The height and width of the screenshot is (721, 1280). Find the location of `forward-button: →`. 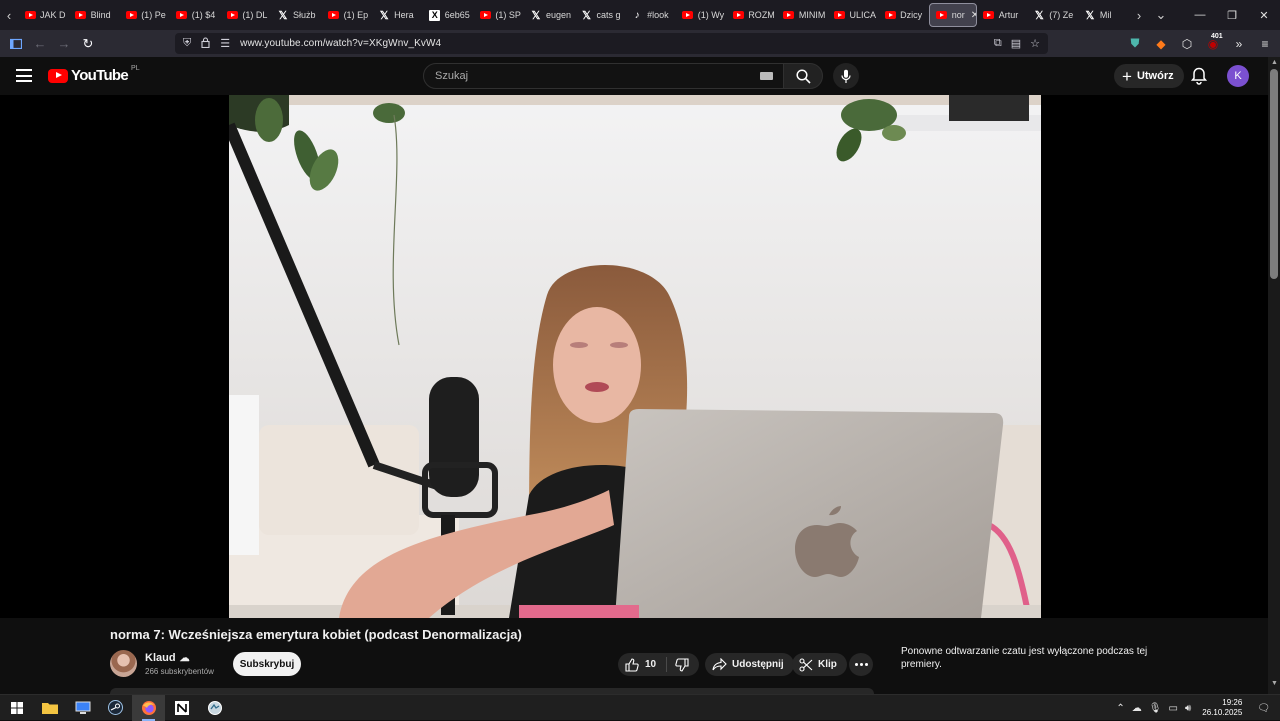

forward-button: → is located at coordinates (64, 44).